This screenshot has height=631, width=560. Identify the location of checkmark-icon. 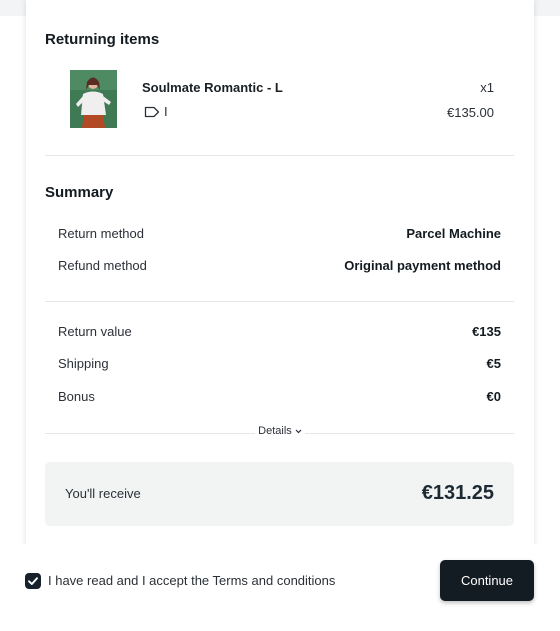
(33, 581).